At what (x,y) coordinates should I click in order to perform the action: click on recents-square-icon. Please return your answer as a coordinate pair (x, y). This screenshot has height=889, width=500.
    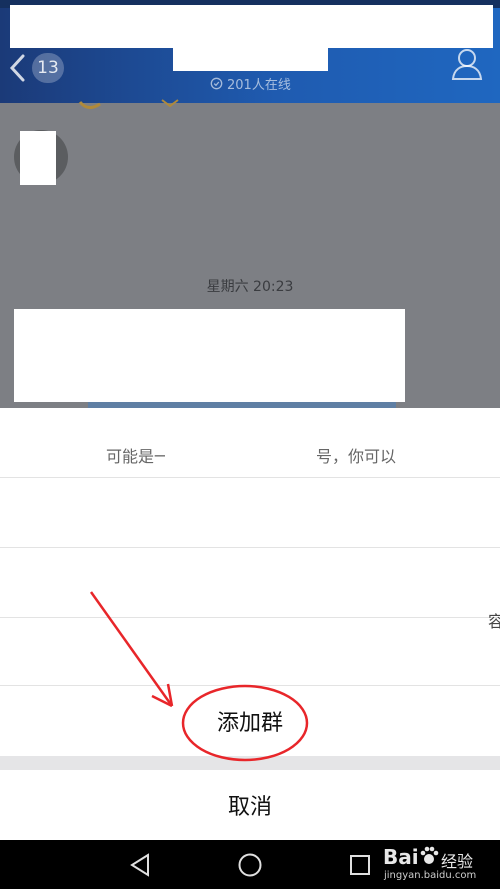
    Looking at the image, I should click on (360, 864).